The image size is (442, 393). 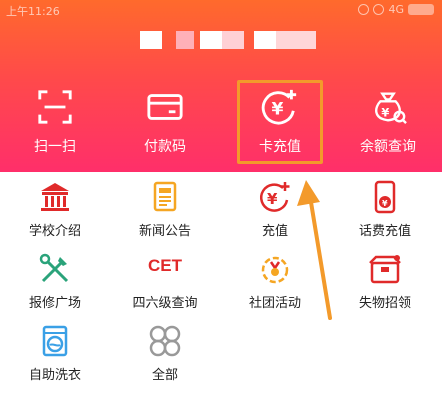 What do you see at coordinates (379, 9) in the screenshot?
I see `clock-icon` at bounding box center [379, 9].